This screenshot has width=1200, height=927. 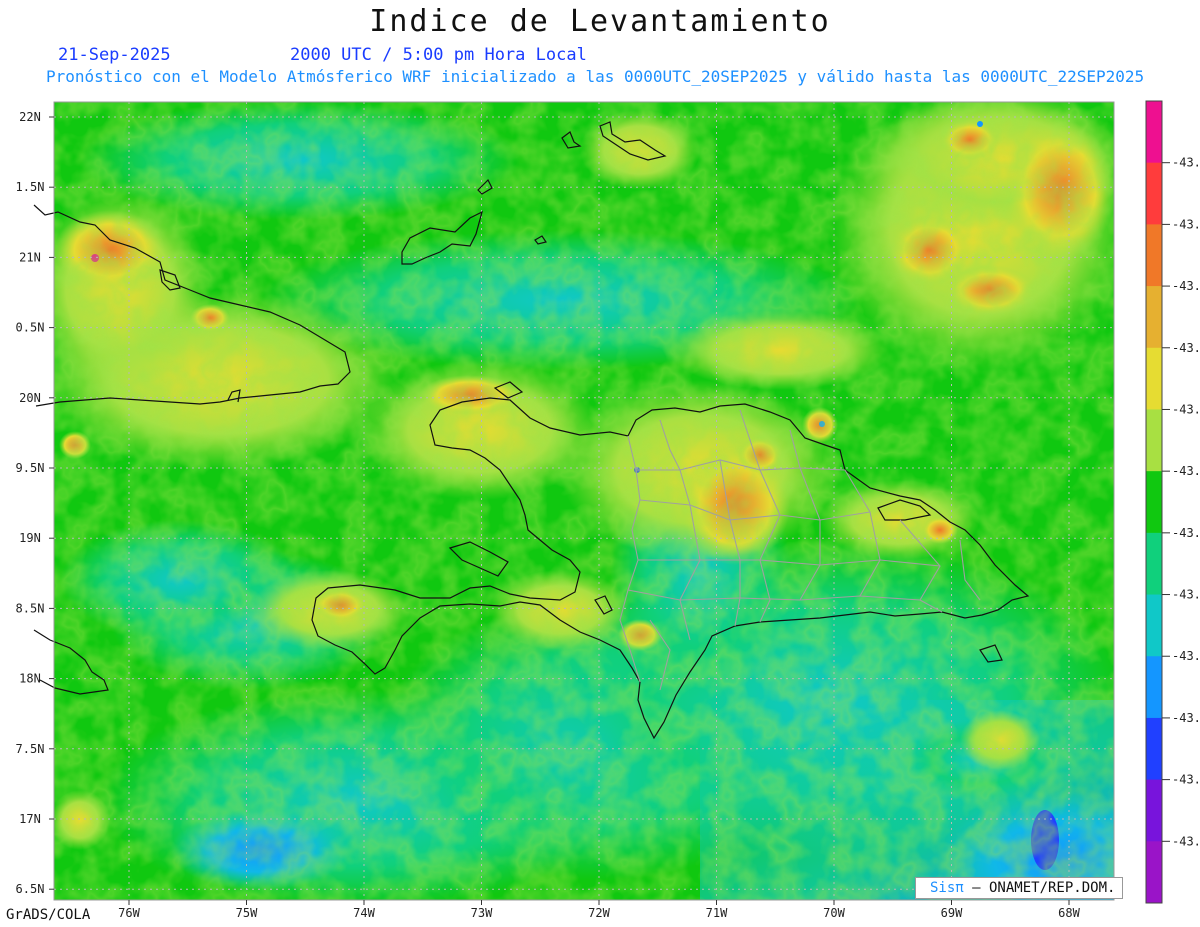 What do you see at coordinates (30, 117) in the screenshot?
I see `lat-label: 22N` at bounding box center [30, 117].